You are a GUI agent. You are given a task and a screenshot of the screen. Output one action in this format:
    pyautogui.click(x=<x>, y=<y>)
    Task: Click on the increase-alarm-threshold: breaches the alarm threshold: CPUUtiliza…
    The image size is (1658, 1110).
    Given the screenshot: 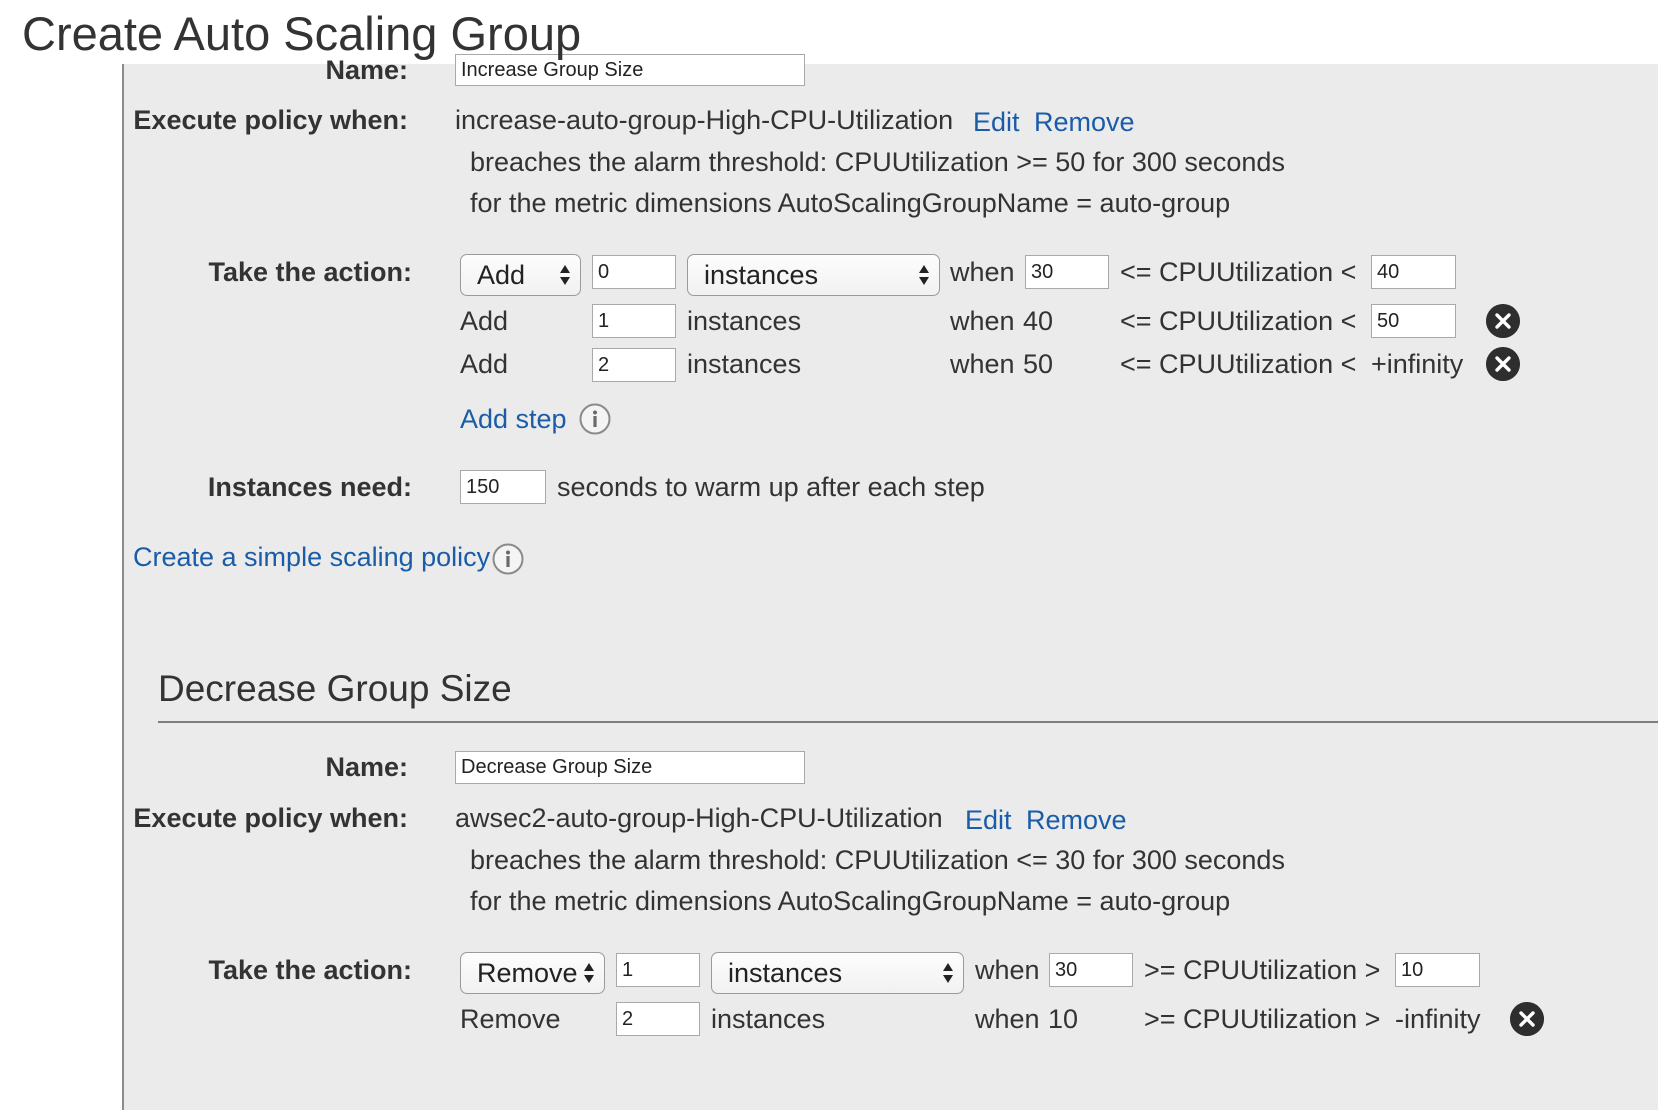 What is the action you would take?
    pyautogui.click(x=877, y=162)
    